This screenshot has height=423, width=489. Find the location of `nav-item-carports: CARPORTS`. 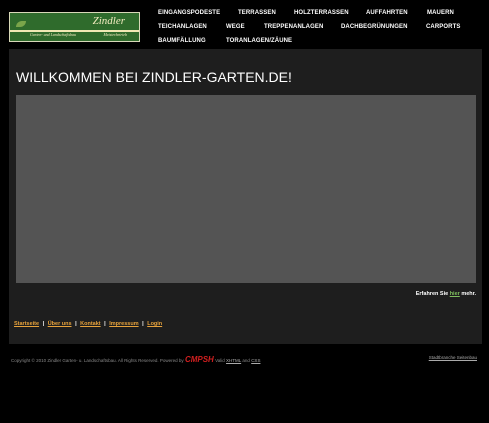

nav-item-carports: CARPORTS is located at coordinates (443, 27).